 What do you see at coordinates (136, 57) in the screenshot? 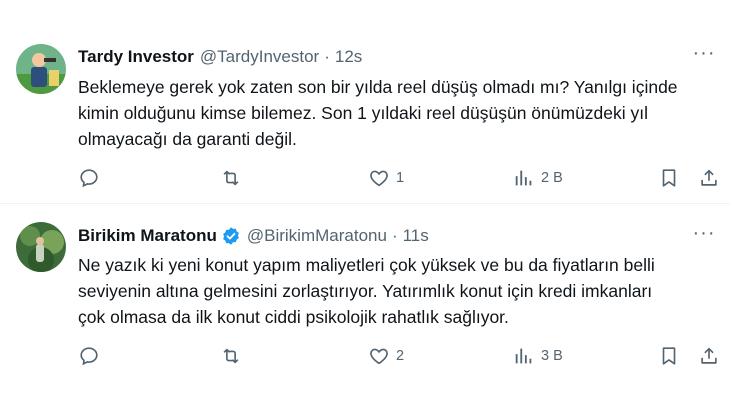
I see `display-name: Tardy Investor` at bounding box center [136, 57].